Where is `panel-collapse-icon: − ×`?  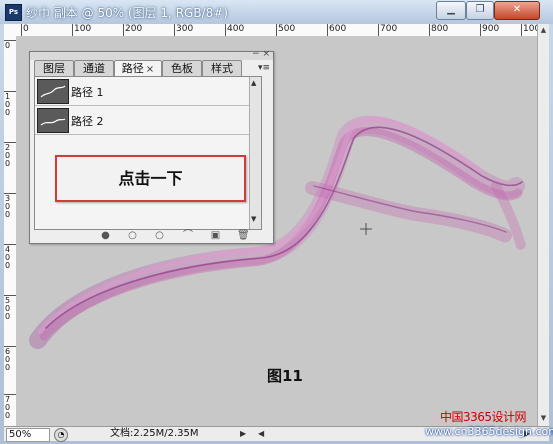 panel-collapse-icon: − × is located at coordinates (261, 54).